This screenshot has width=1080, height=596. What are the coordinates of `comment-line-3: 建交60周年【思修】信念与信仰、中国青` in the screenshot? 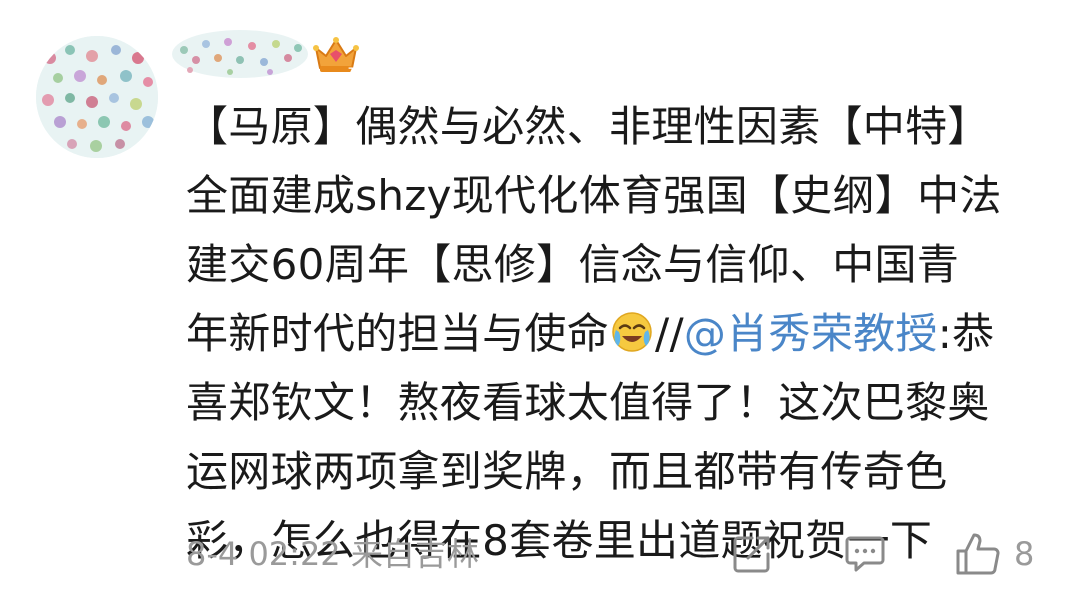 It's located at (573, 264).